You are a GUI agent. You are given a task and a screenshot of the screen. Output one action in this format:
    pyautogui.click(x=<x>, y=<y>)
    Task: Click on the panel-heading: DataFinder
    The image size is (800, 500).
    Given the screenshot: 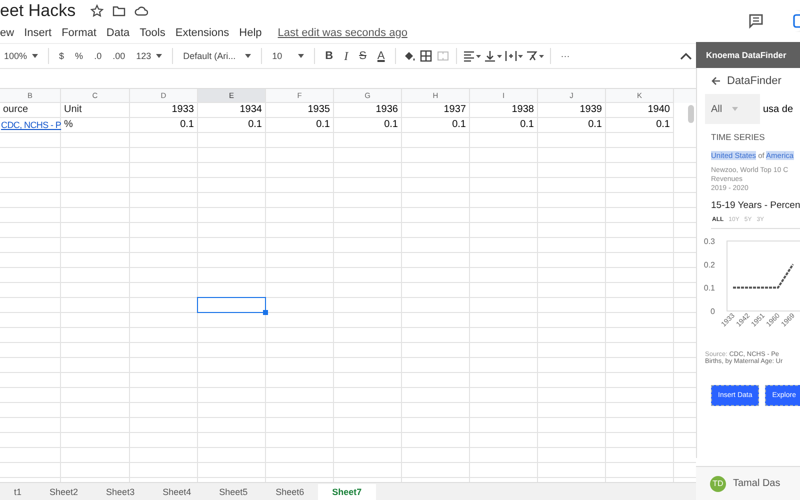 What is the action you would take?
    pyautogui.click(x=754, y=81)
    